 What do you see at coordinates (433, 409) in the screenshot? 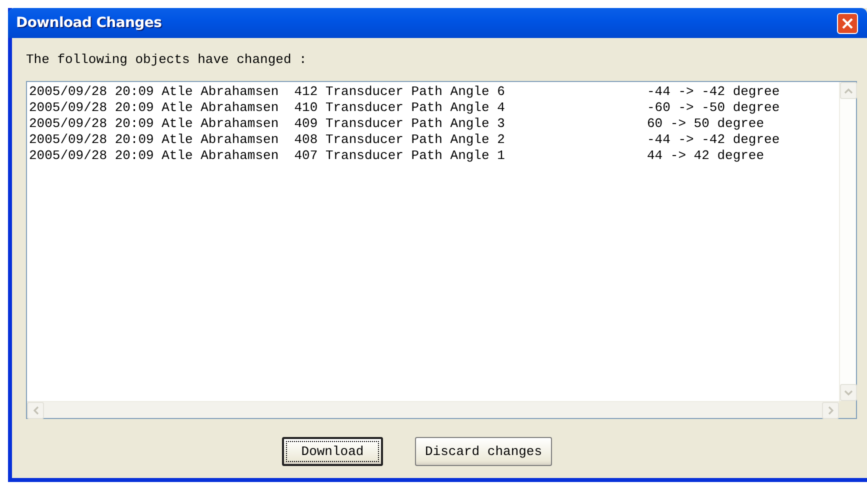
I see `horizontal-scrollbar` at bounding box center [433, 409].